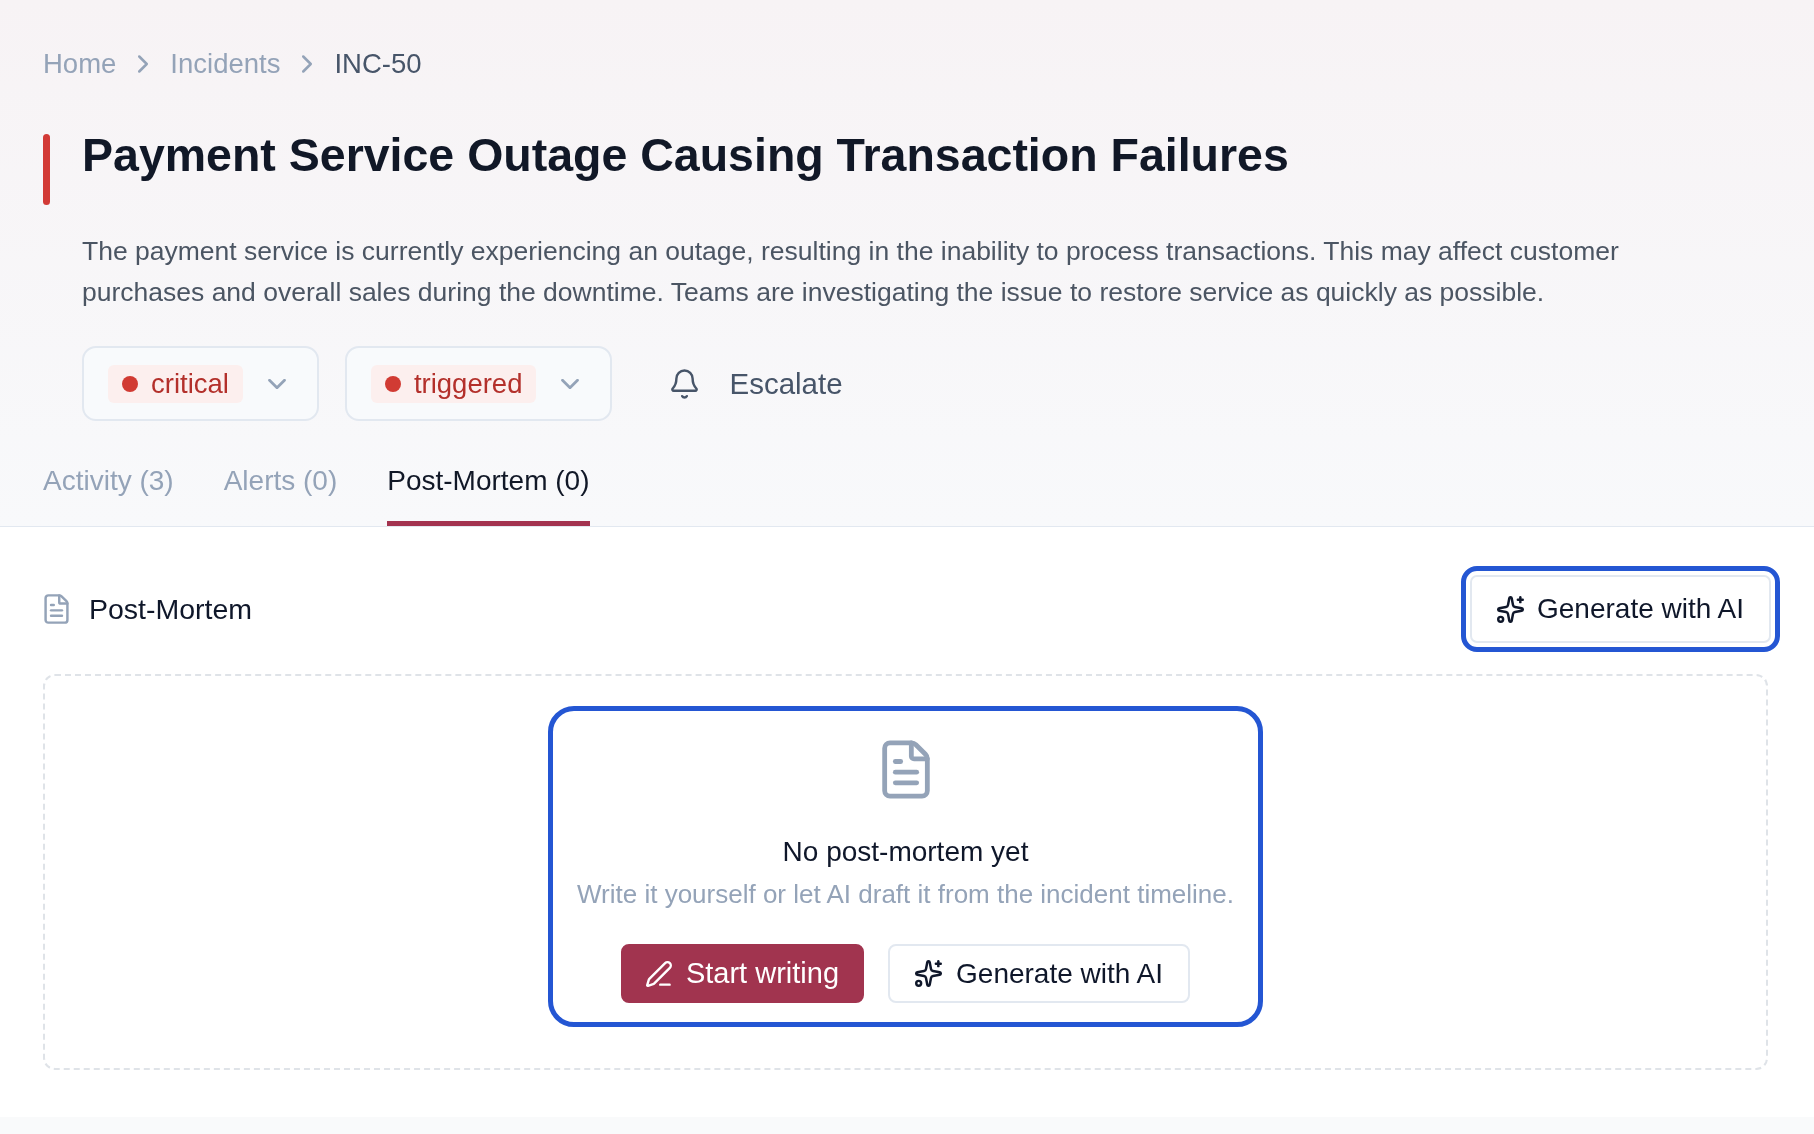 The image size is (1814, 1134). What do you see at coordinates (905, 852) in the screenshot?
I see `empty-state-title: No post-mortem yet` at bounding box center [905, 852].